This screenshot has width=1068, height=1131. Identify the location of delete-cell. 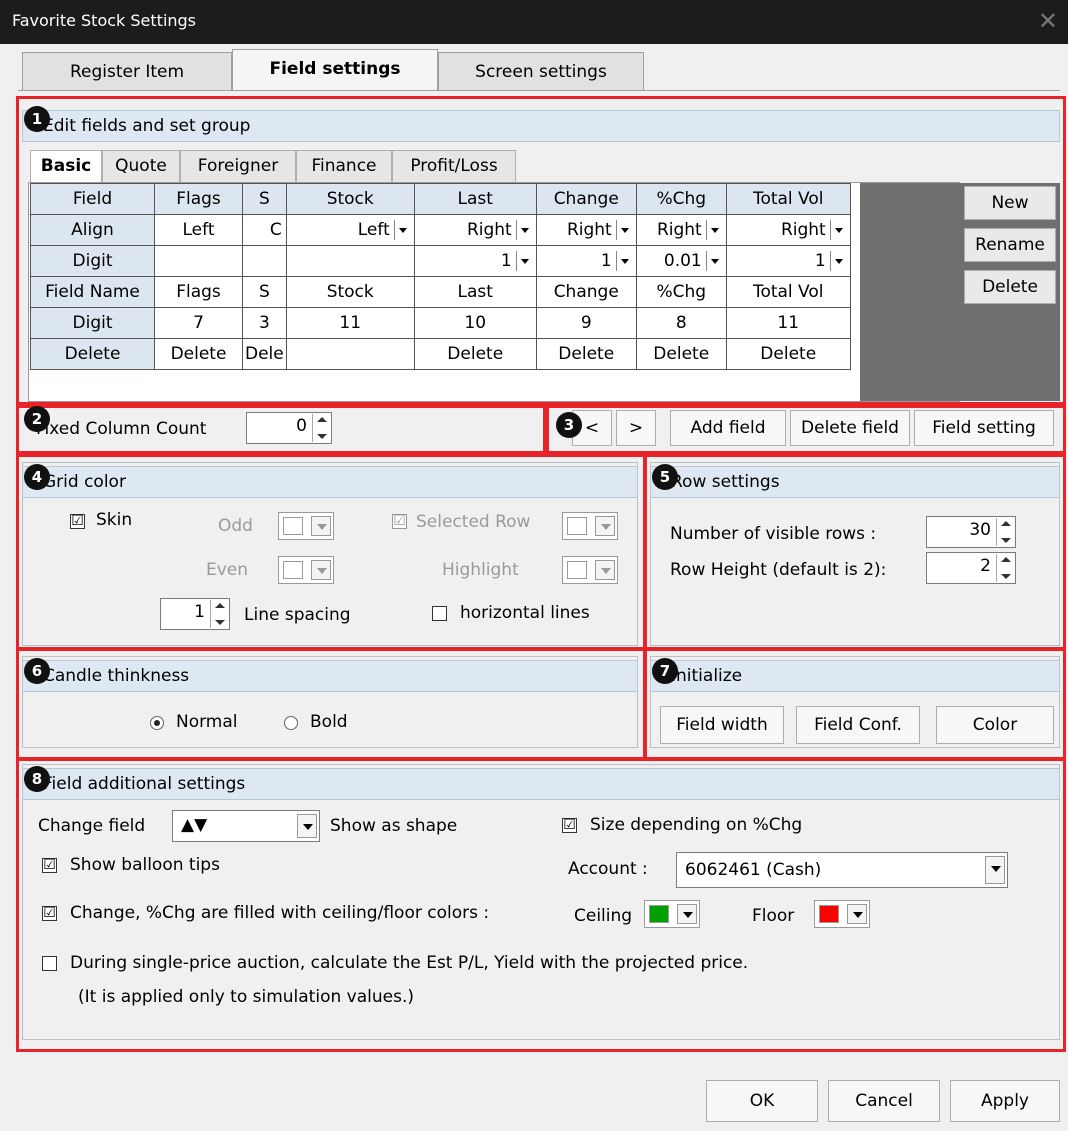
(350, 354).